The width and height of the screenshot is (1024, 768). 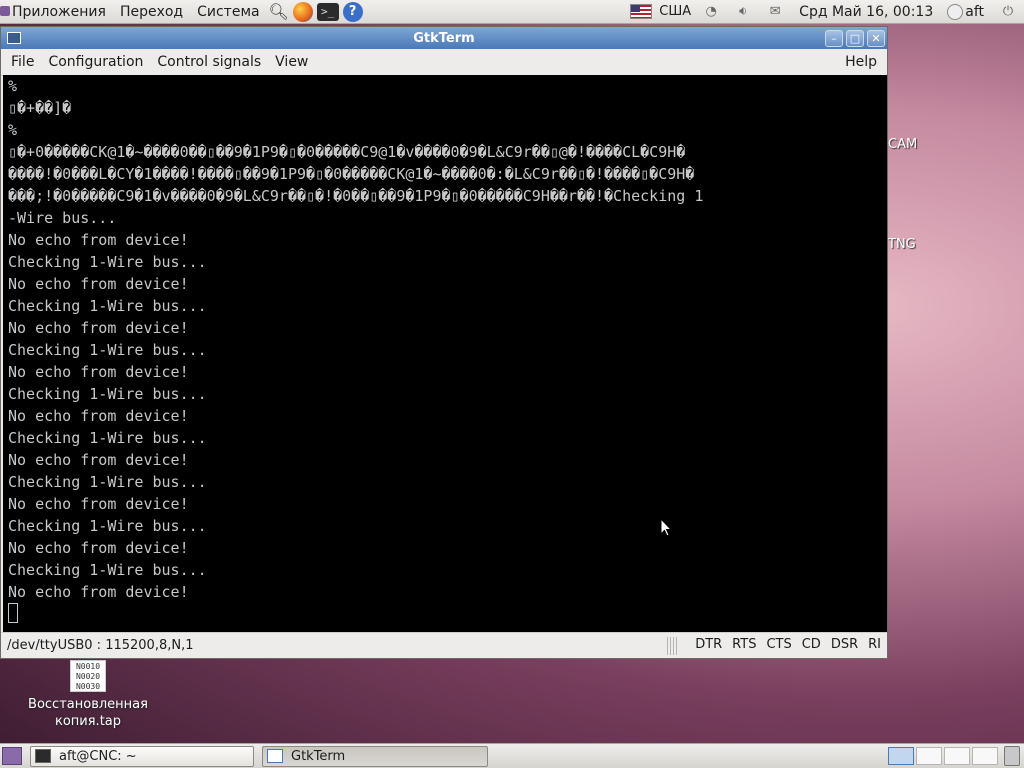 What do you see at coordinates (1012, 756) in the screenshot?
I see `trash-icon` at bounding box center [1012, 756].